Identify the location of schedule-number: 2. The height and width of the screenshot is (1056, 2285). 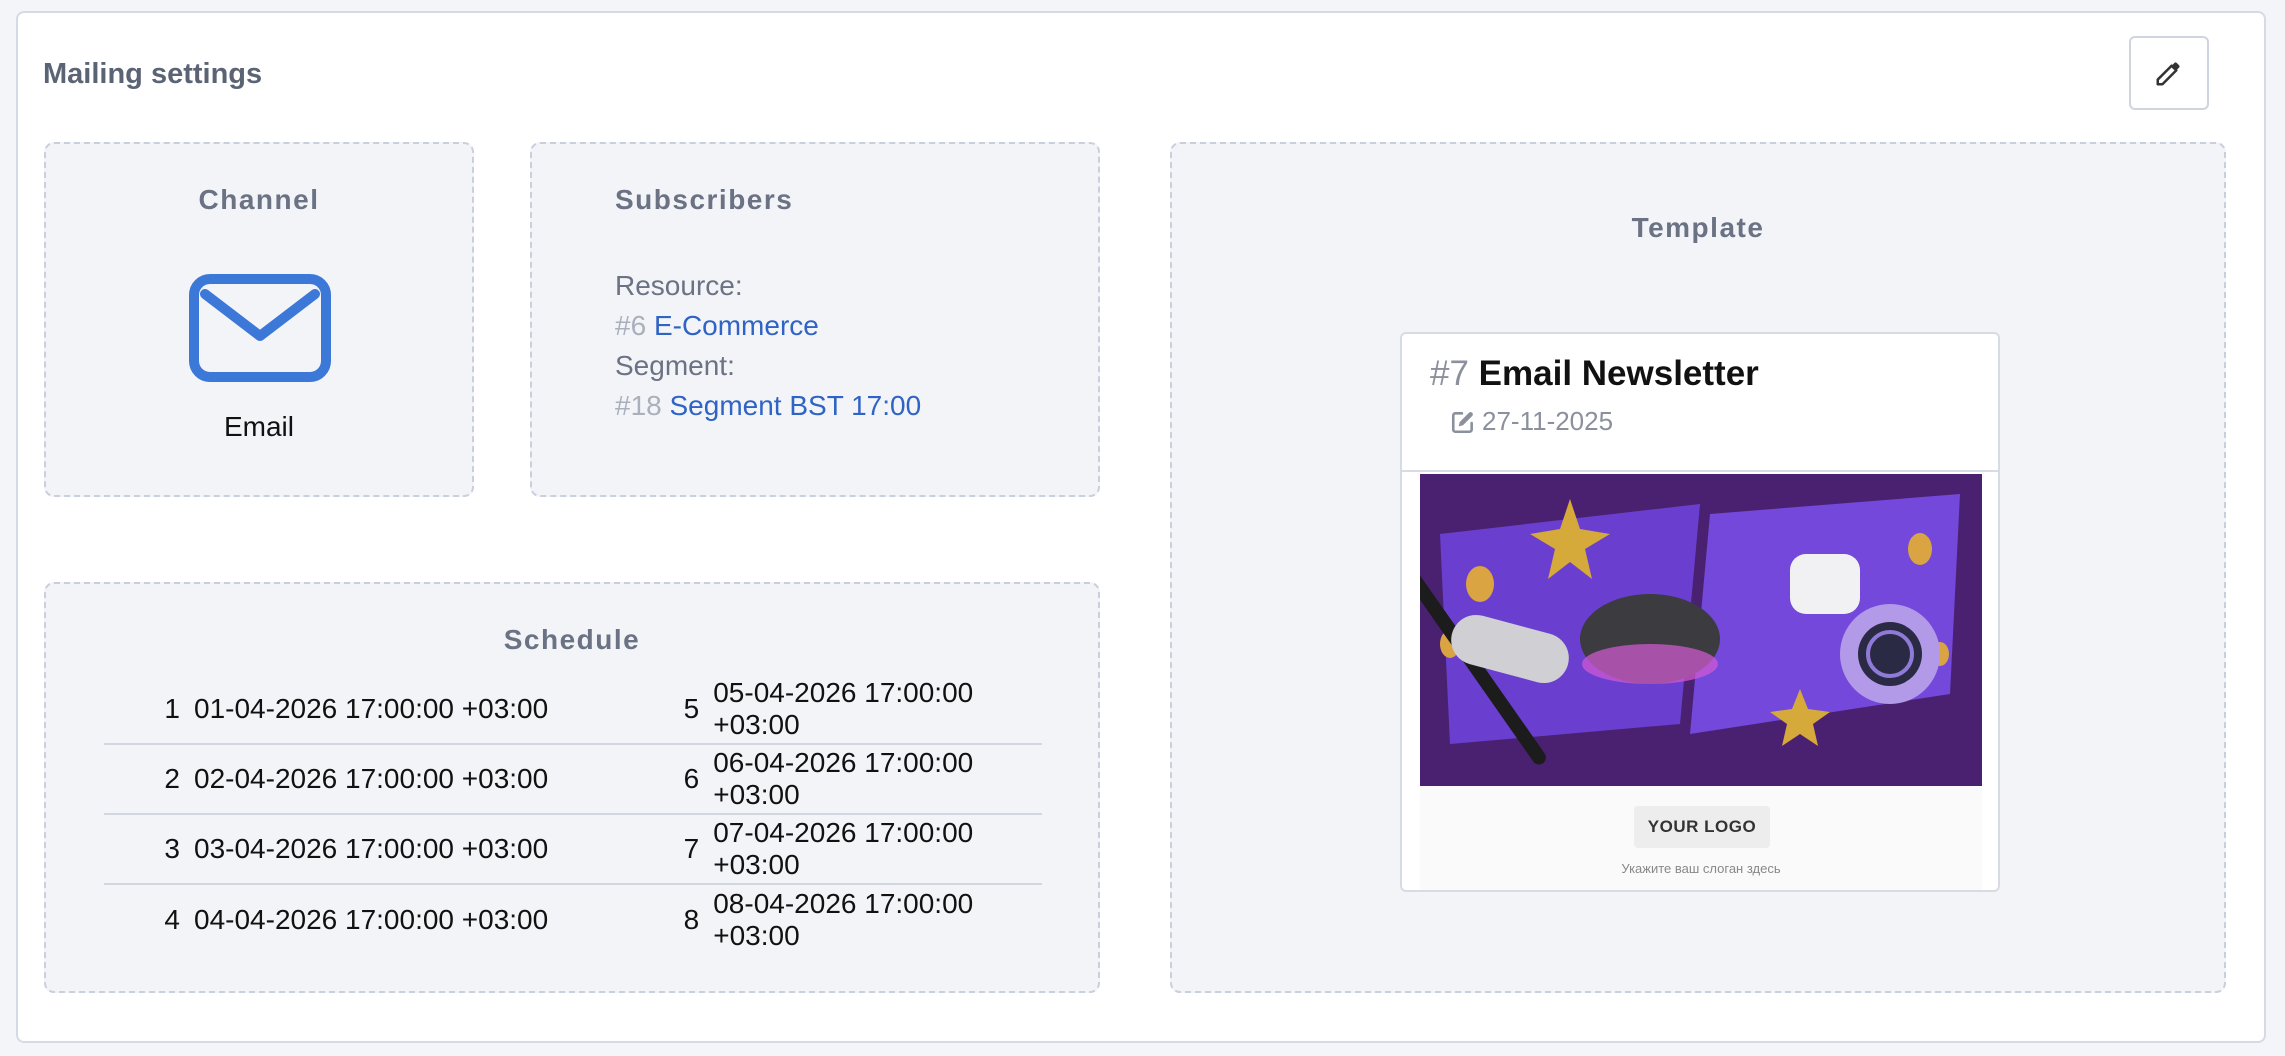
(172, 778).